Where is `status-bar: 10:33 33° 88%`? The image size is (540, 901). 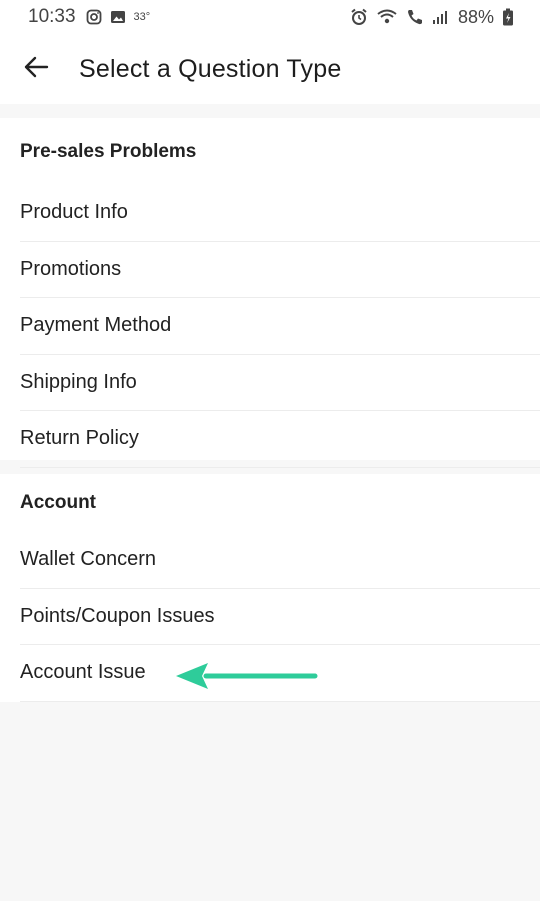
status-bar: 10:33 33° 88% is located at coordinates (270, 17).